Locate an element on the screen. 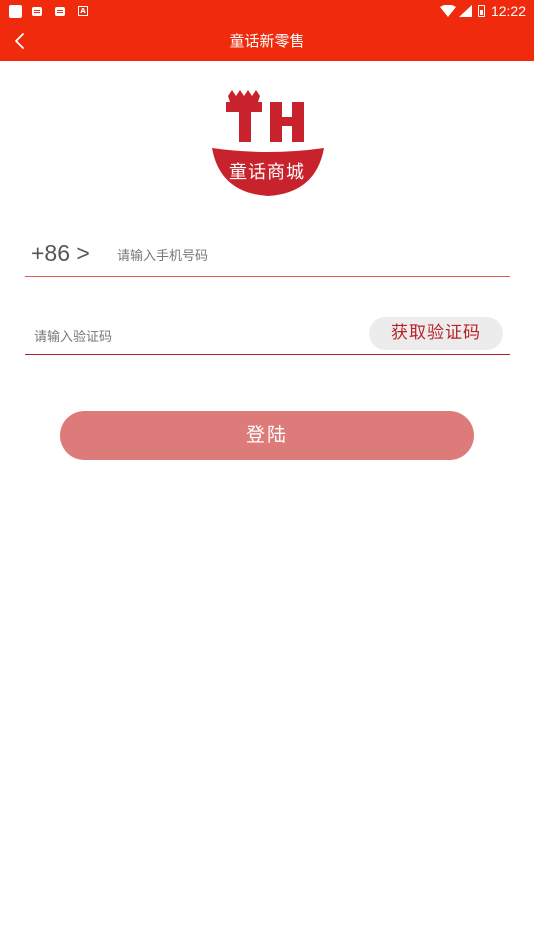 The height and width of the screenshot is (950, 534). phone-row: +86 > is located at coordinates (267, 254).